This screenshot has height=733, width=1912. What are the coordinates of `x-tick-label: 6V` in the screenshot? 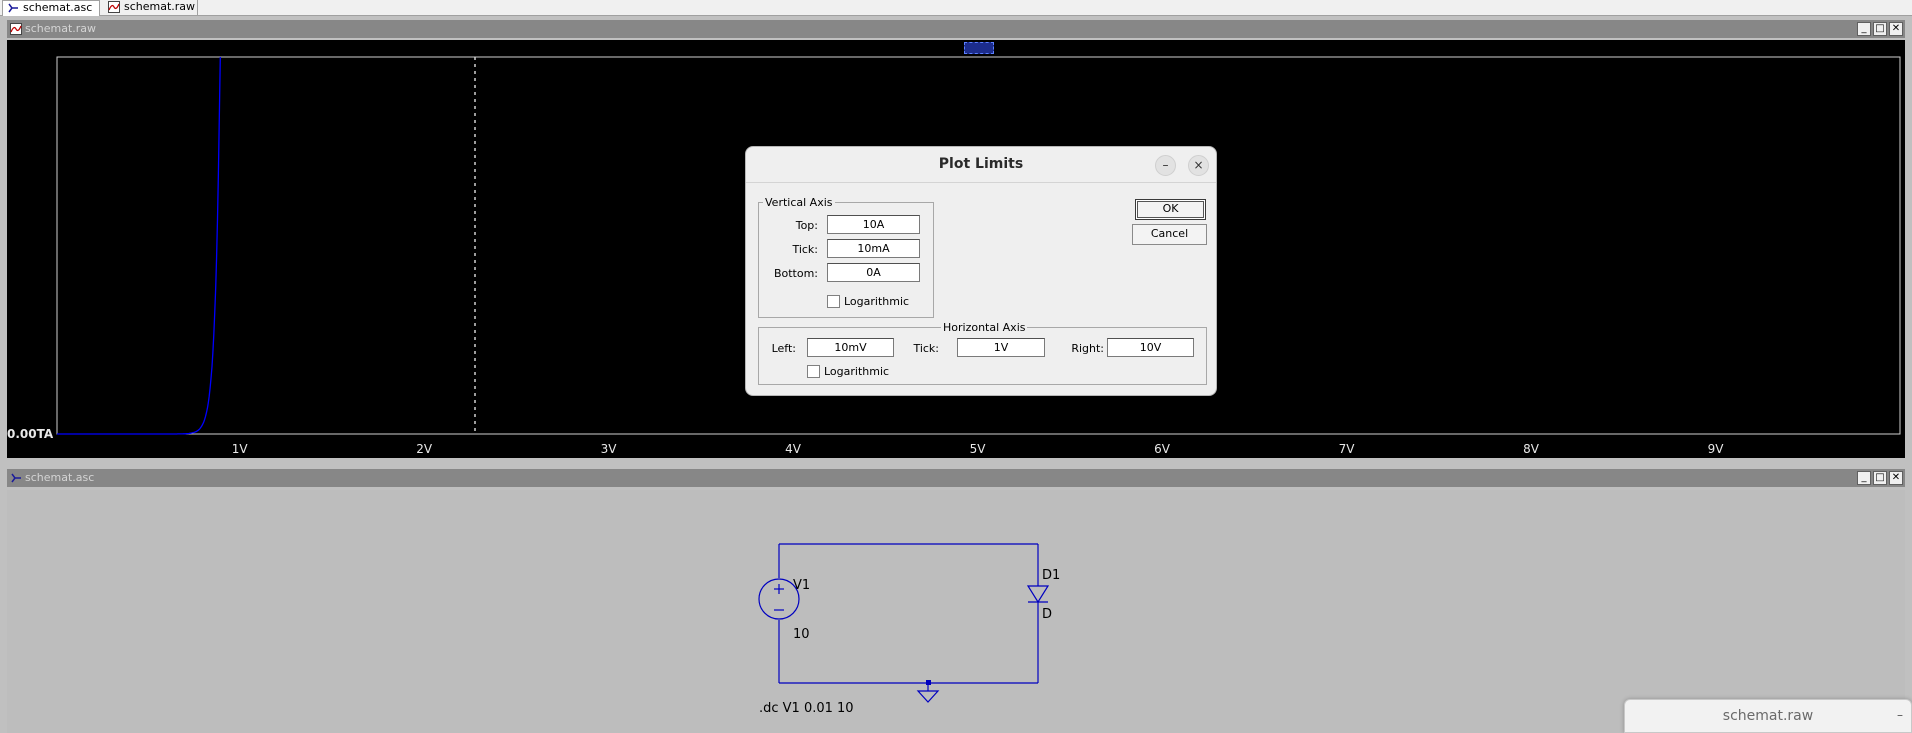 It's located at (1162, 449).